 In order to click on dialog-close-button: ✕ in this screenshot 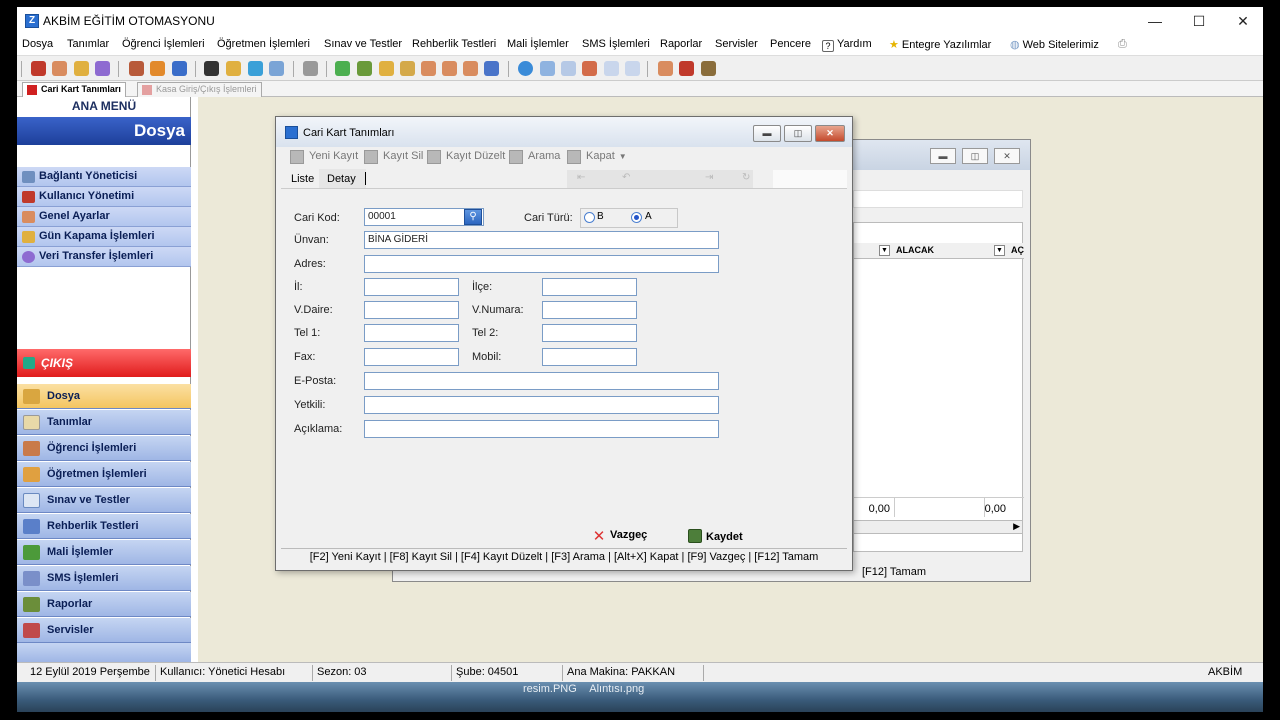, I will do `click(830, 133)`.